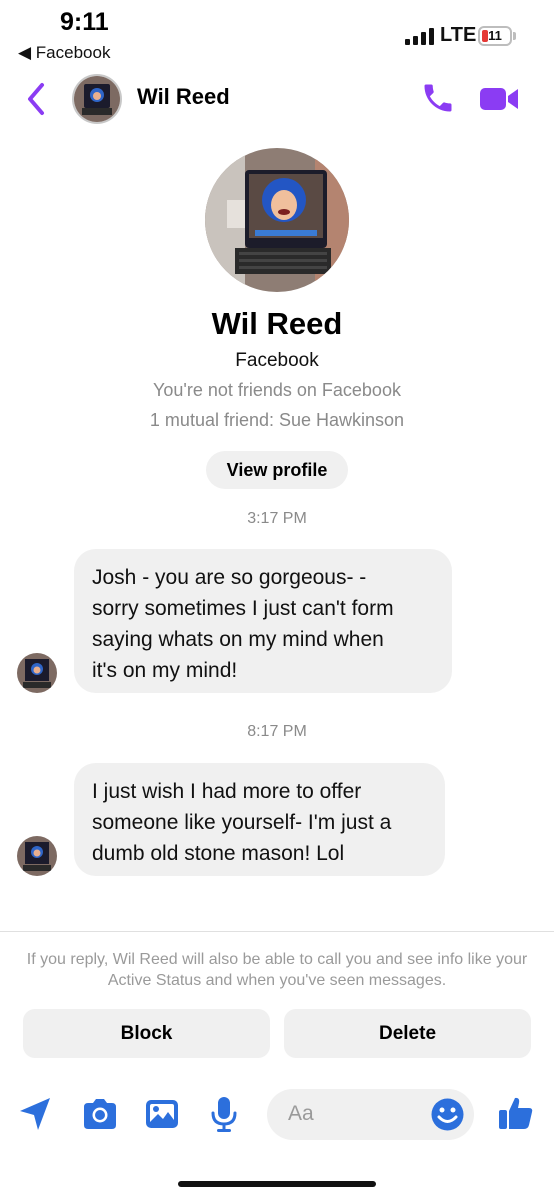 The height and width of the screenshot is (1200, 554). Describe the element at coordinates (277, 931) in the screenshot. I see `divider` at that location.